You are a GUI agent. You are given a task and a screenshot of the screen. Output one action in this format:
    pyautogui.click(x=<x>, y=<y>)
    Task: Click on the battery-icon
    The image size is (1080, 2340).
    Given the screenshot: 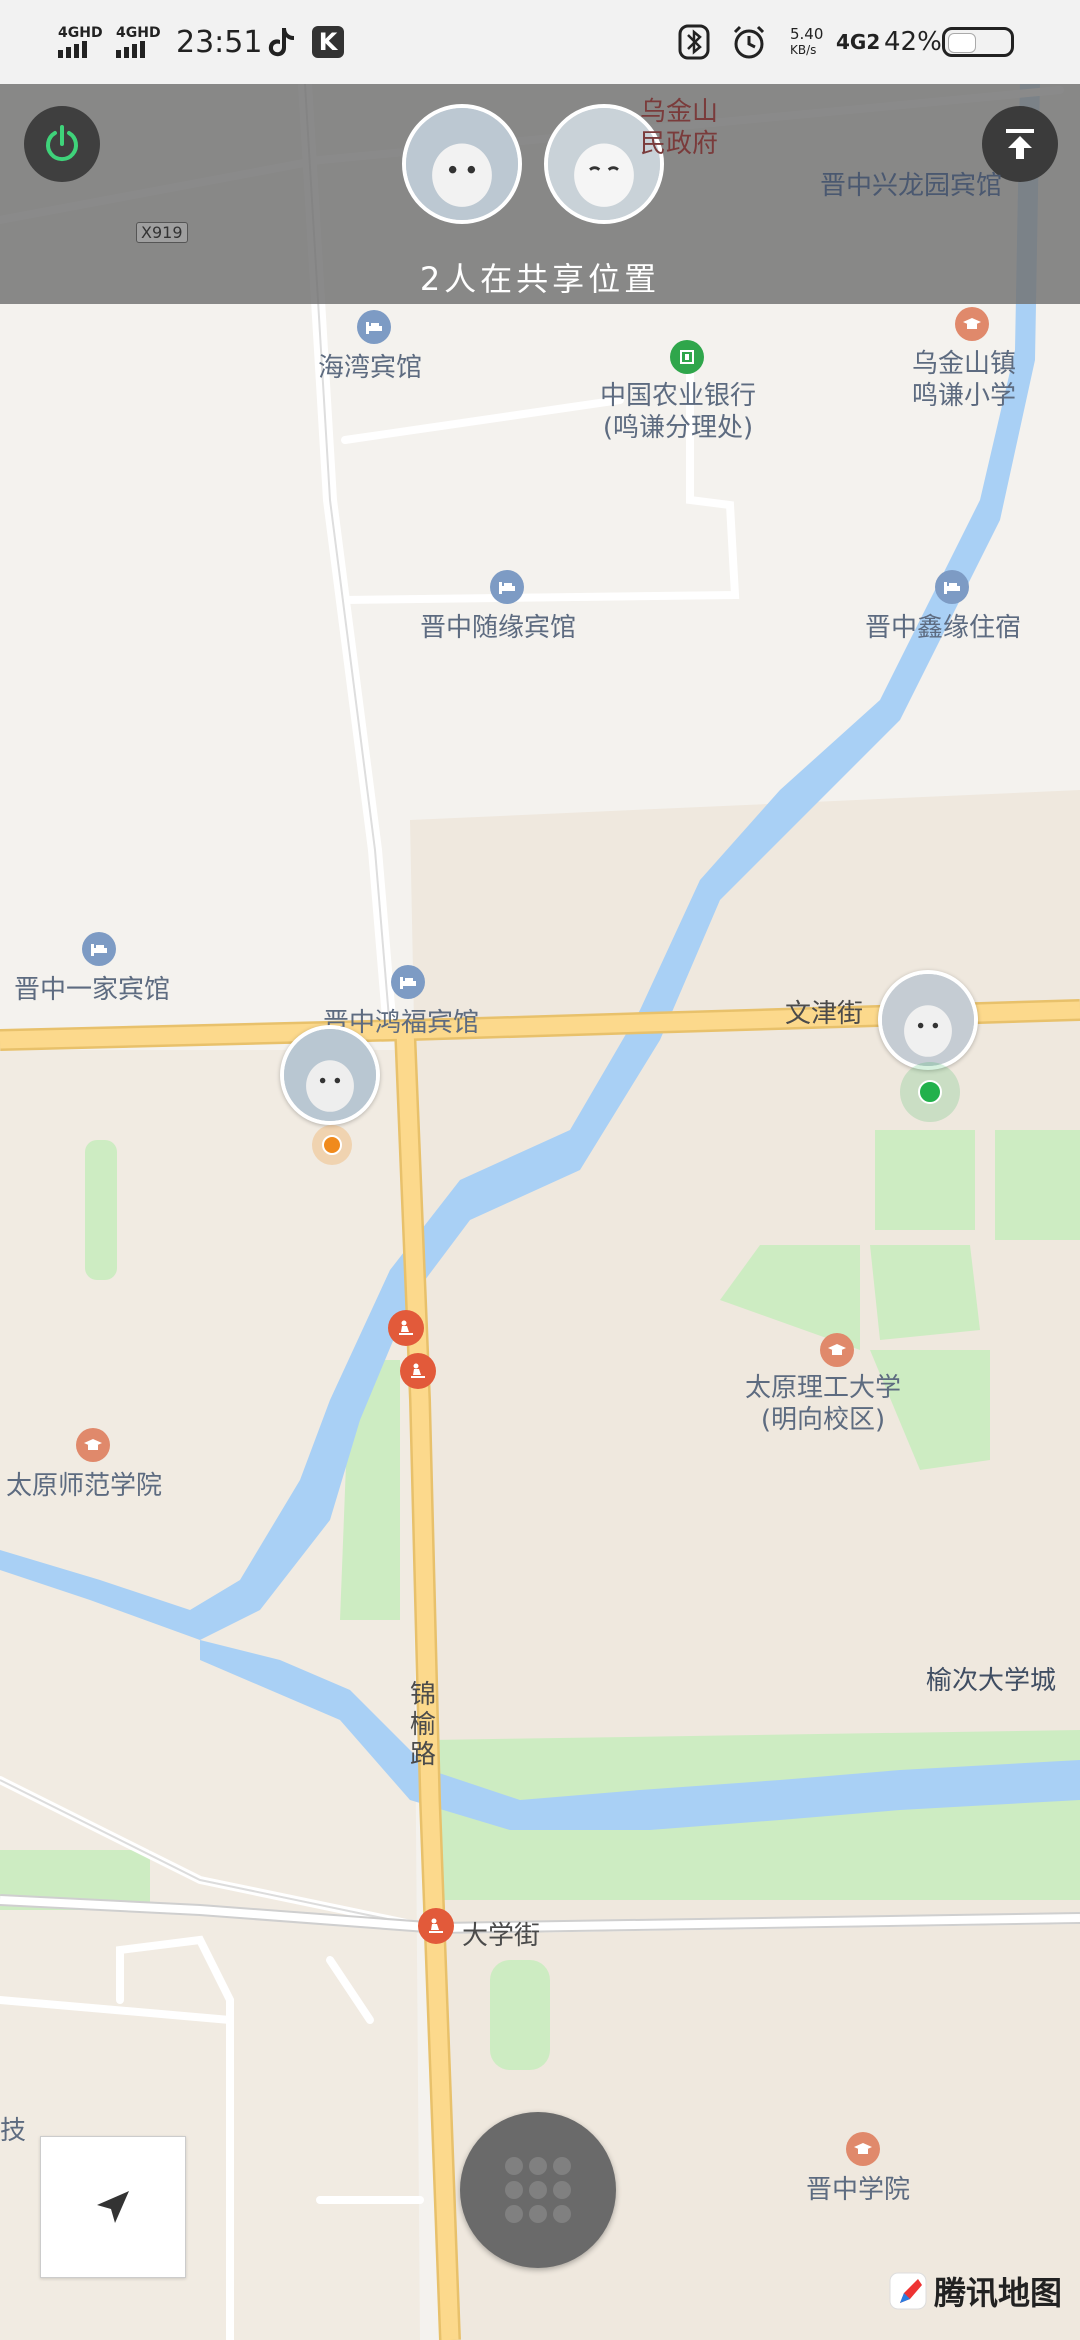 What is the action you would take?
    pyautogui.click(x=978, y=42)
    